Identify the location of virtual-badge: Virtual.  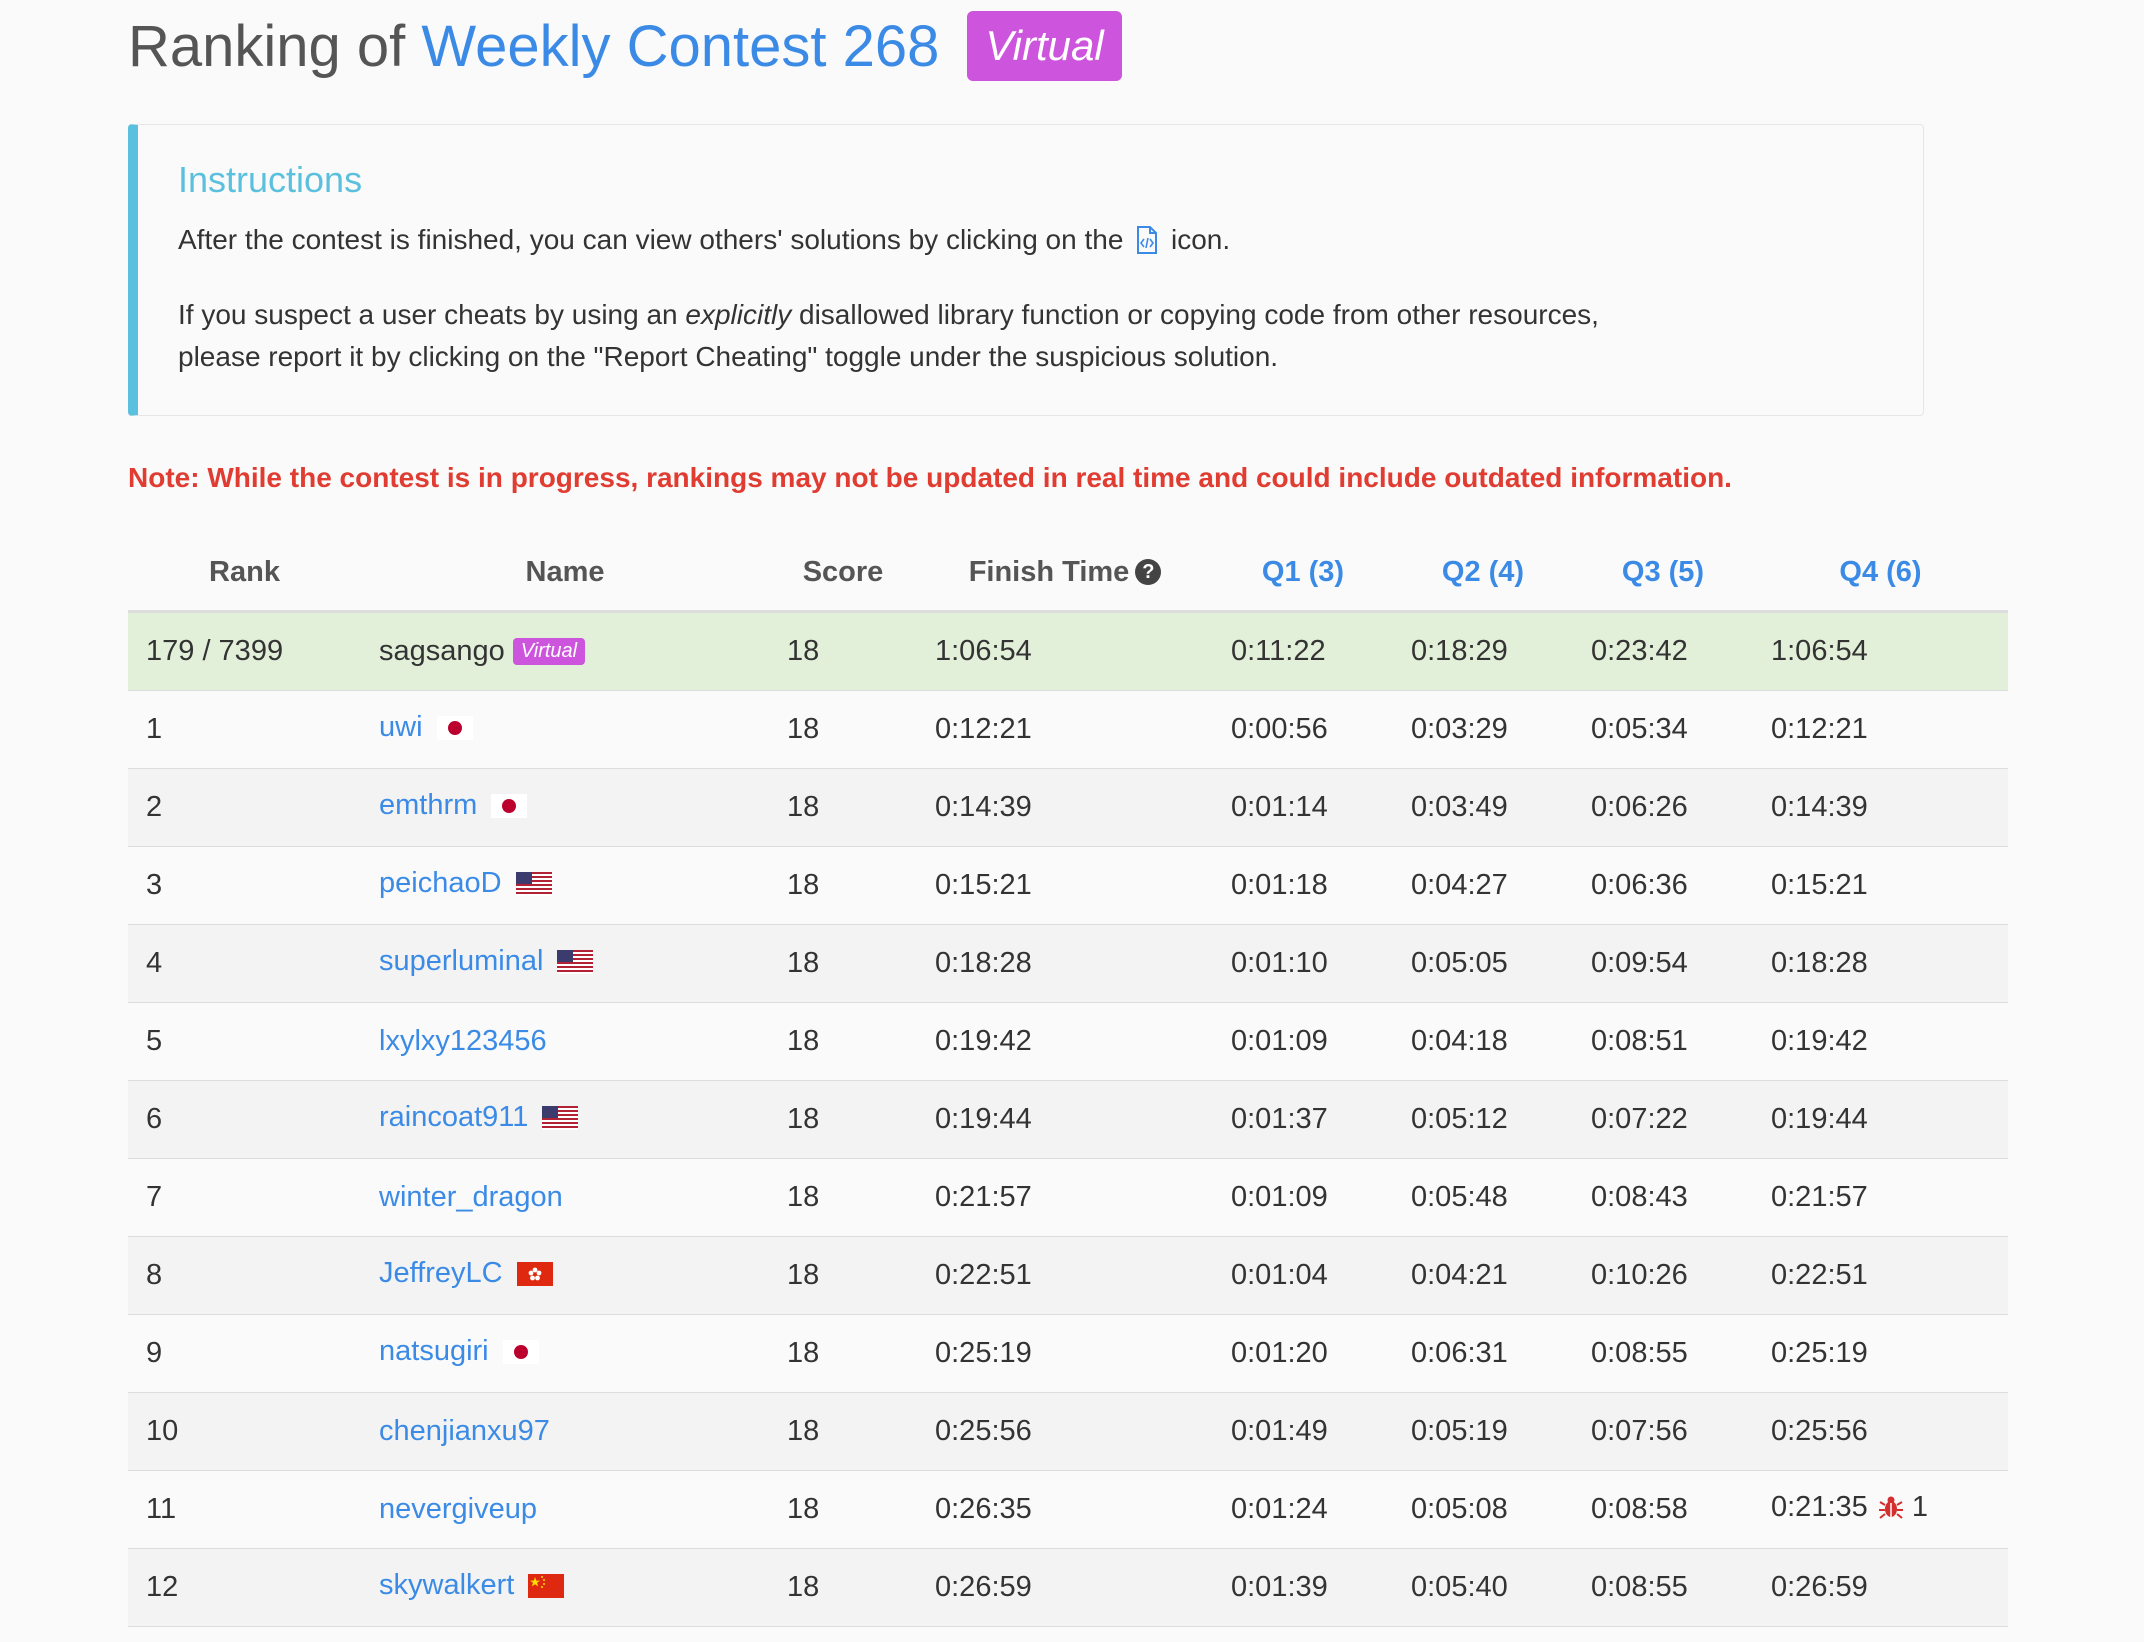
(1044, 46).